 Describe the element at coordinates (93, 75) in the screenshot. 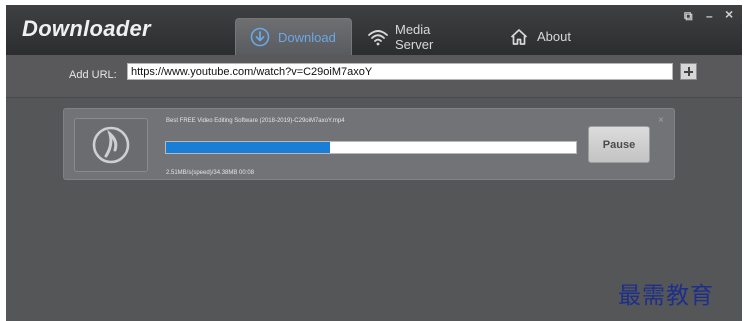

I see `add-url-label: Add URL:` at that location.